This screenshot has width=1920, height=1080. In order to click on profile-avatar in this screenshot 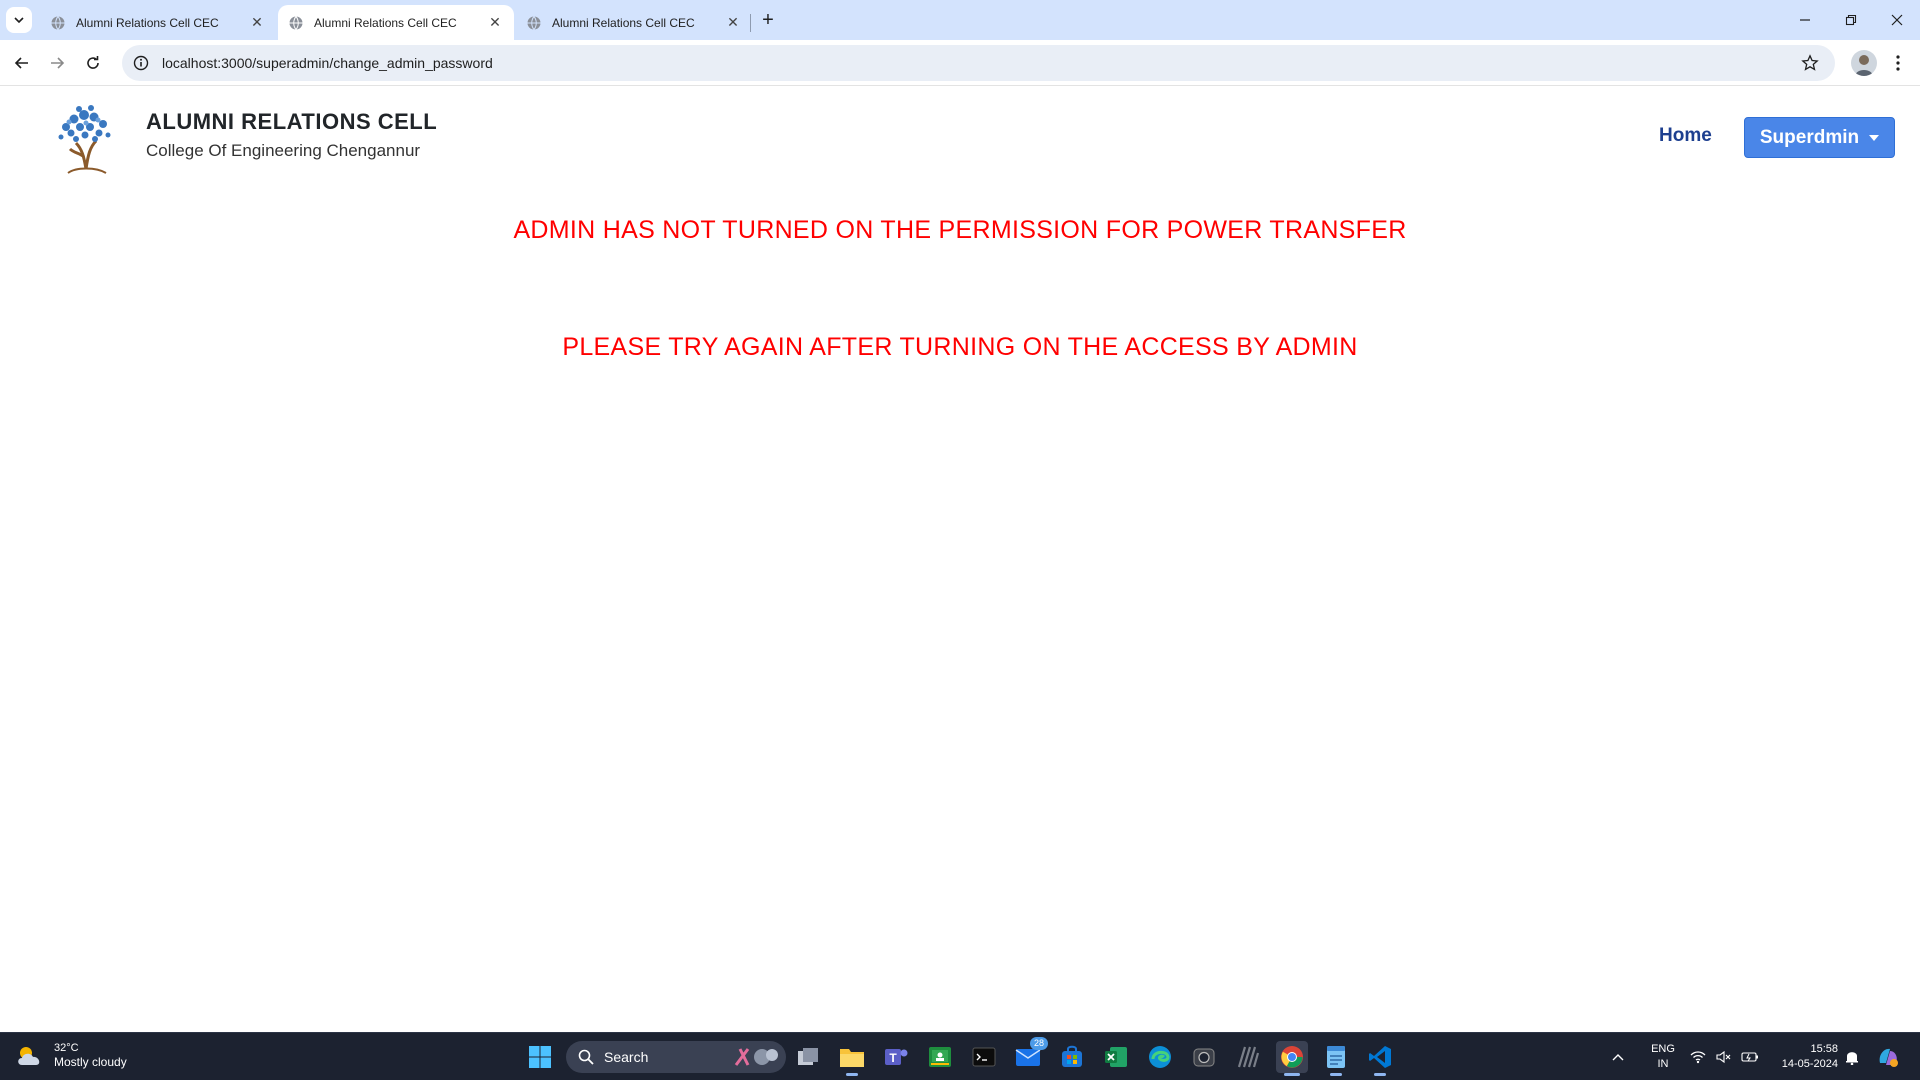, I will do `click(1864, 63)`.